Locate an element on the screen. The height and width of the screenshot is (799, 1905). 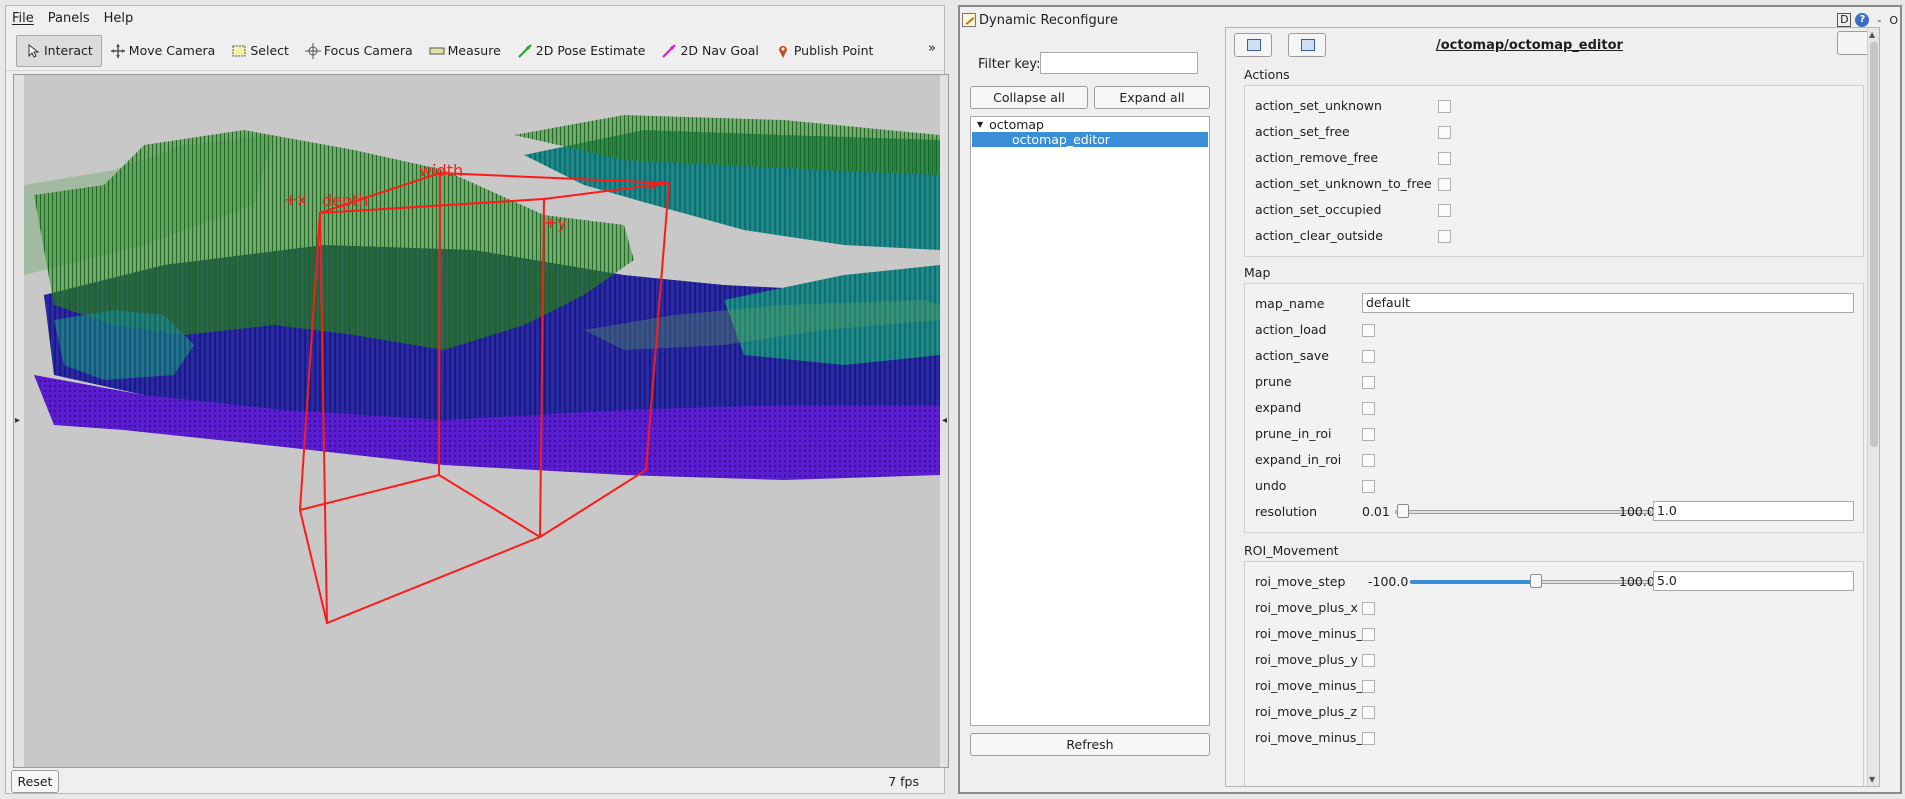
checkbox-roi-move-minus-y is located at coordinates (1368, 686).